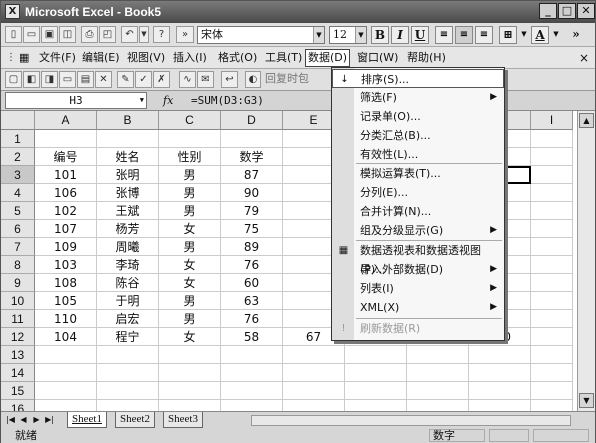 Image resolution: width=596 pixels, height=443 pixels. I want to click on mail-icon: ✉, so click(205, 79).